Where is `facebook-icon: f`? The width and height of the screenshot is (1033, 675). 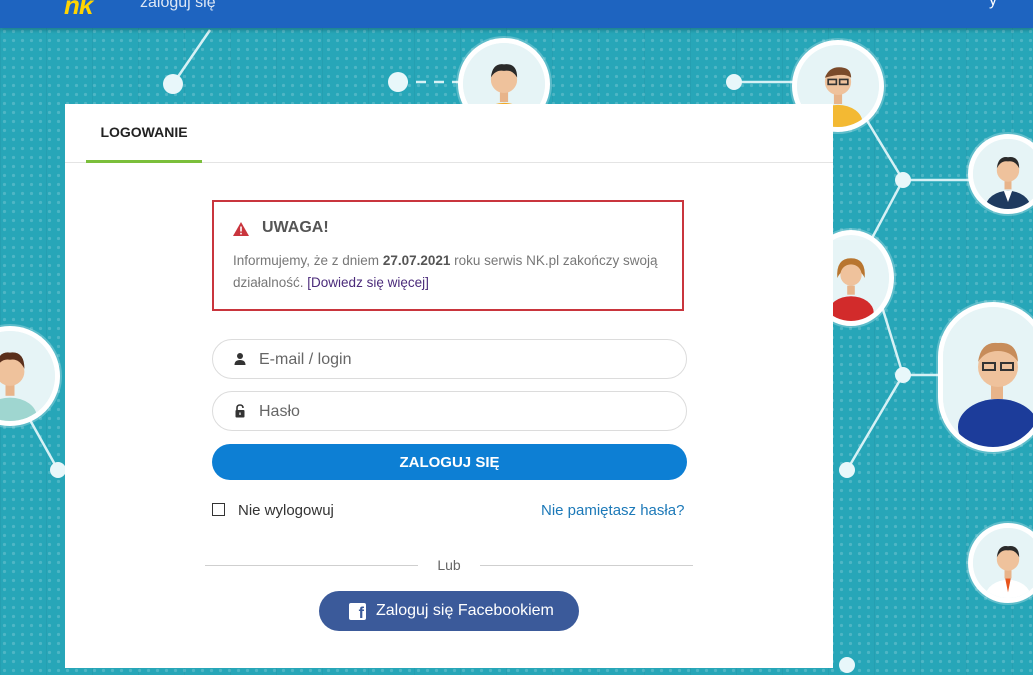
facebook-icon: f is located at coordinates (357, 612).